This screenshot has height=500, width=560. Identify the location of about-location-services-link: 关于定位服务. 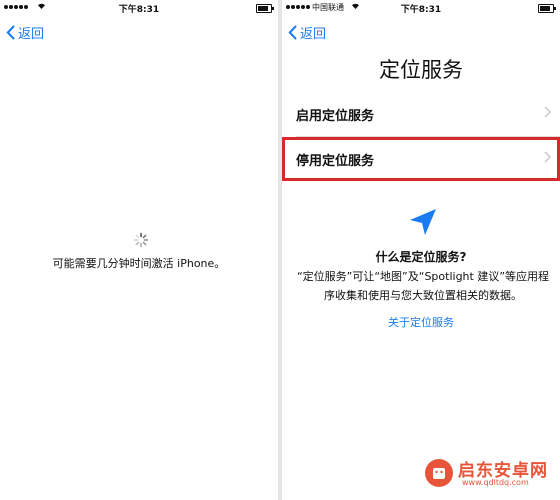
(421, 322).